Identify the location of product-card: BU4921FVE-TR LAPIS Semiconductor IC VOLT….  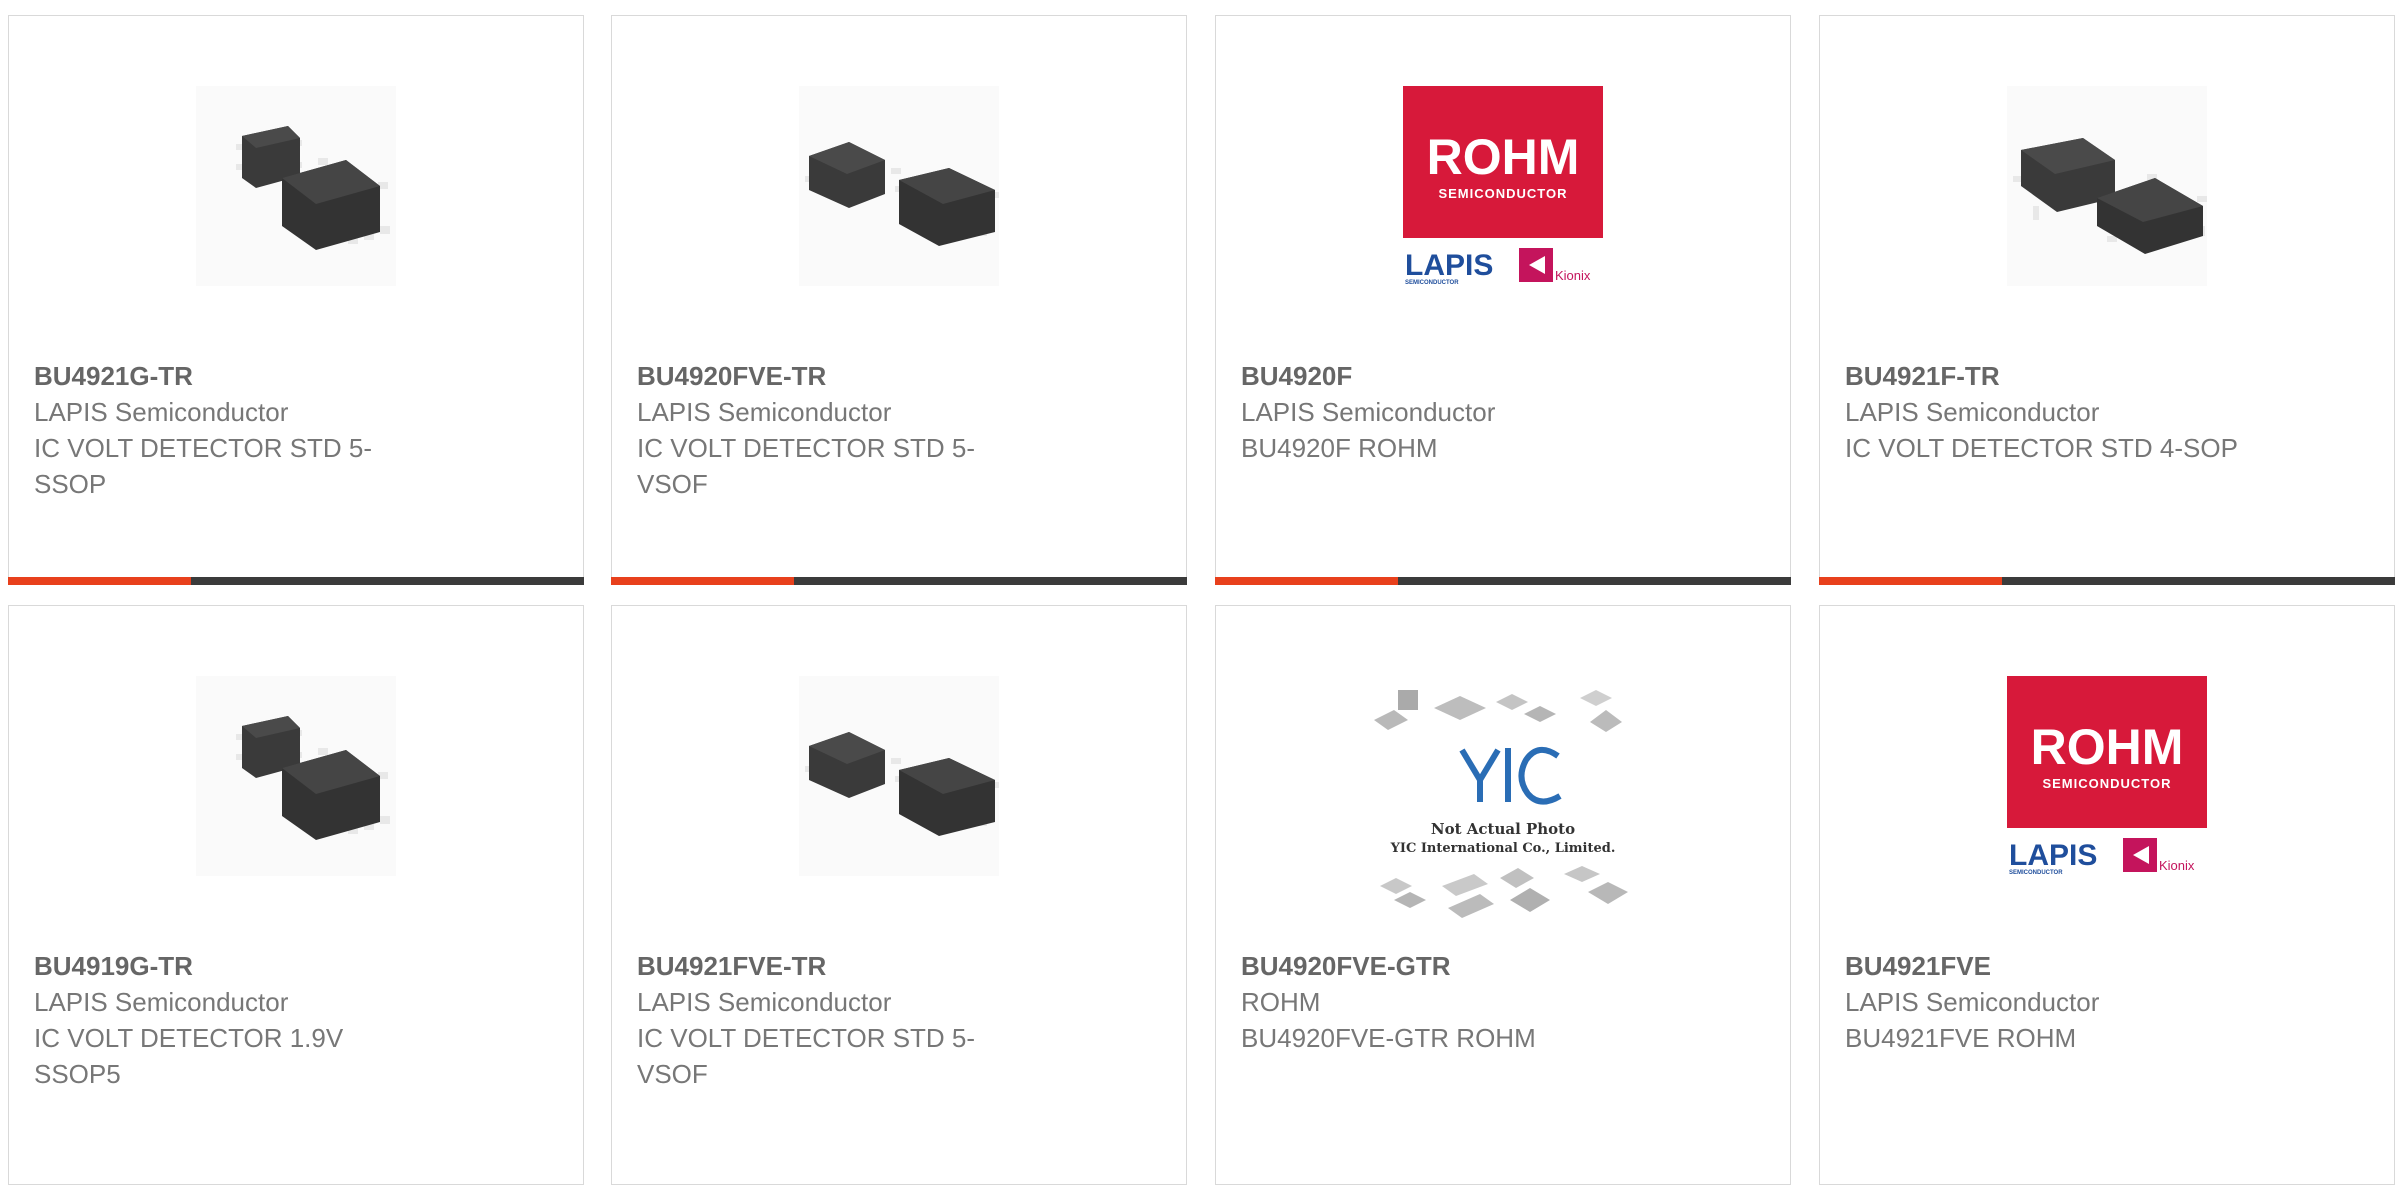
(899, 895).